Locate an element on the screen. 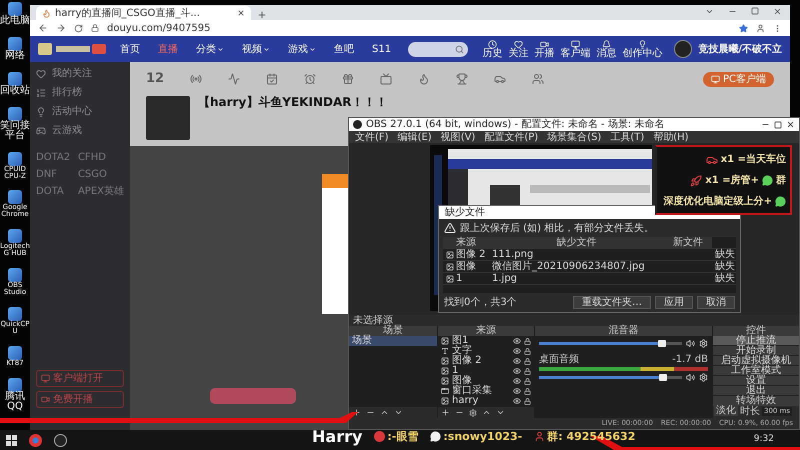 The width and height of the screenshot is (800, 450). profile-icon is located at coordinates (760, 28).